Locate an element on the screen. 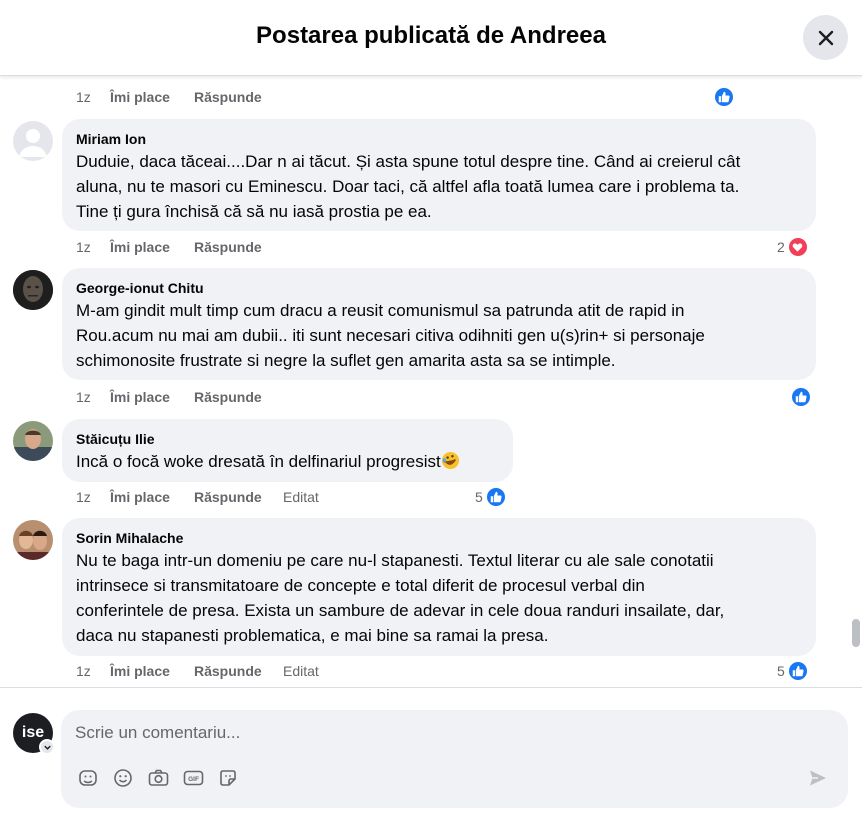 Image resolution: width=862 pixels, height=829 pixels. camera-icon is located at coordinates (158, 777).